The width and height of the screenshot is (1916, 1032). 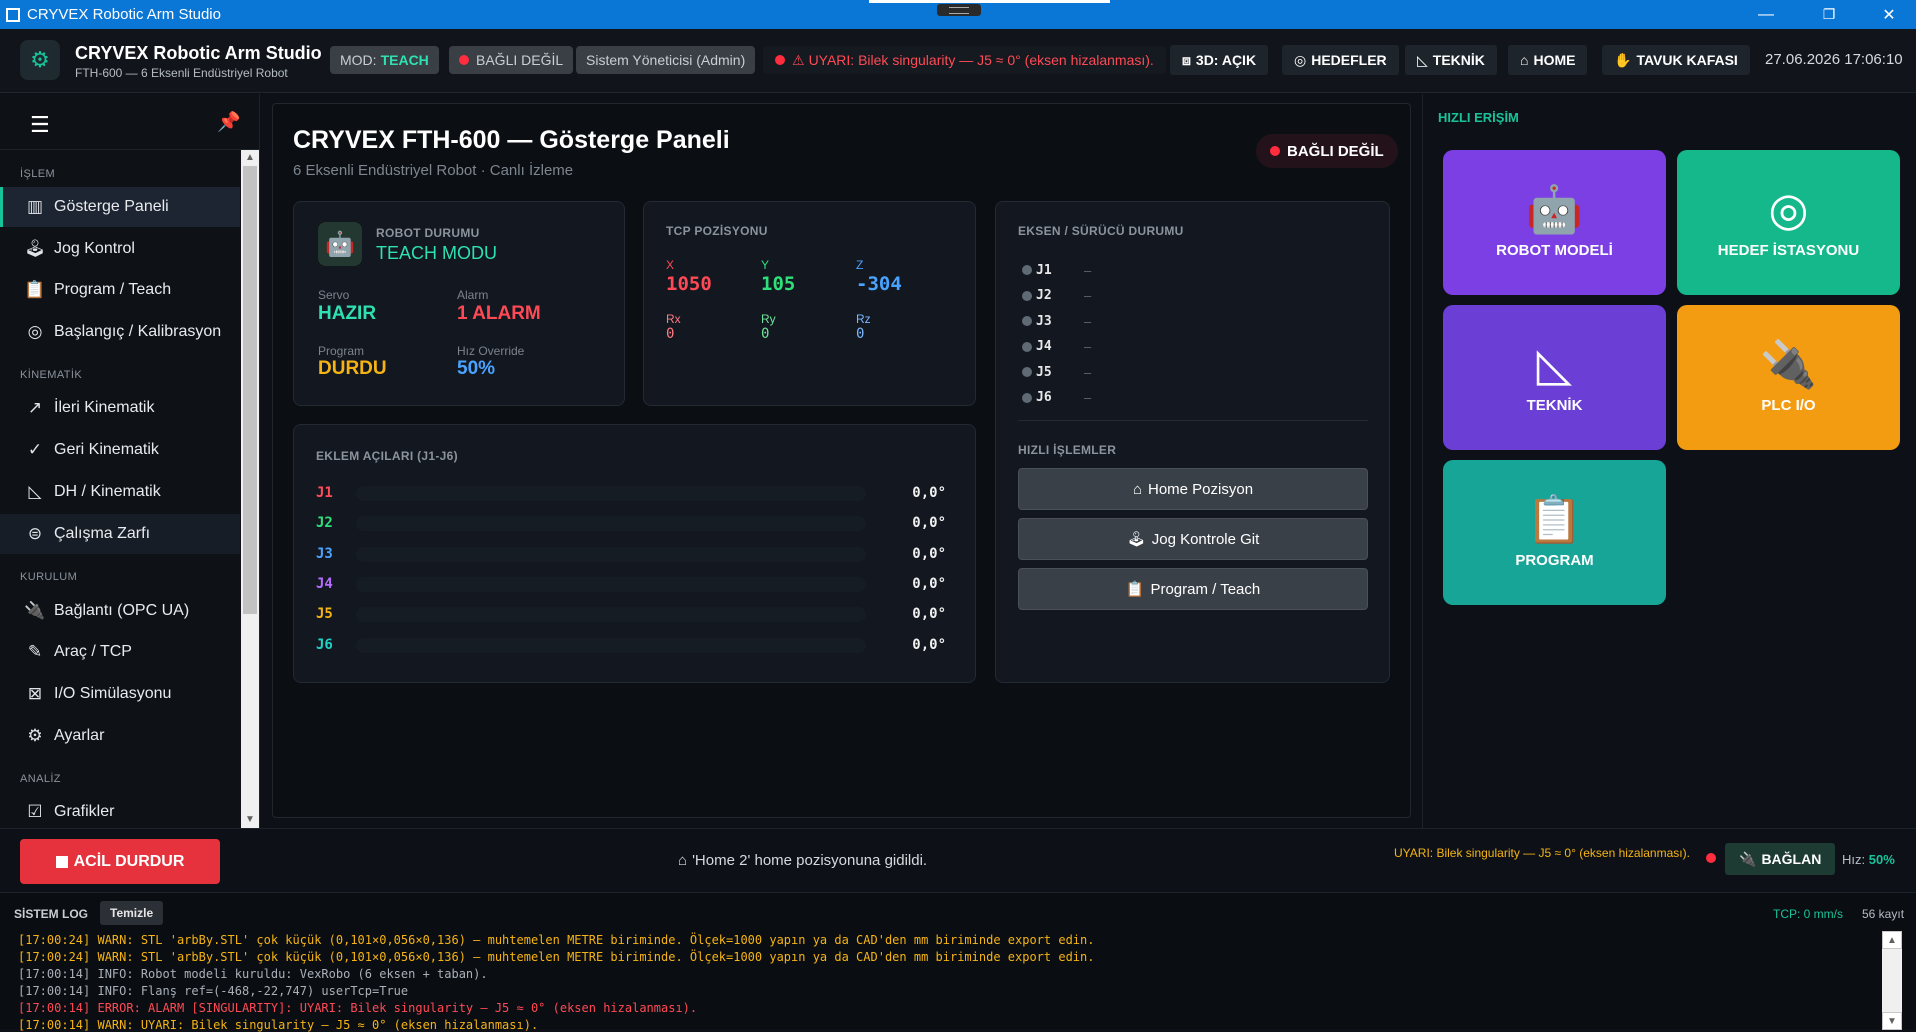 What do you see at coordinates (387, 456) in the screenshot?
I see `joints-title: EKLEM AÇILARI (J1-J6)` at bounding box center [387, 456].